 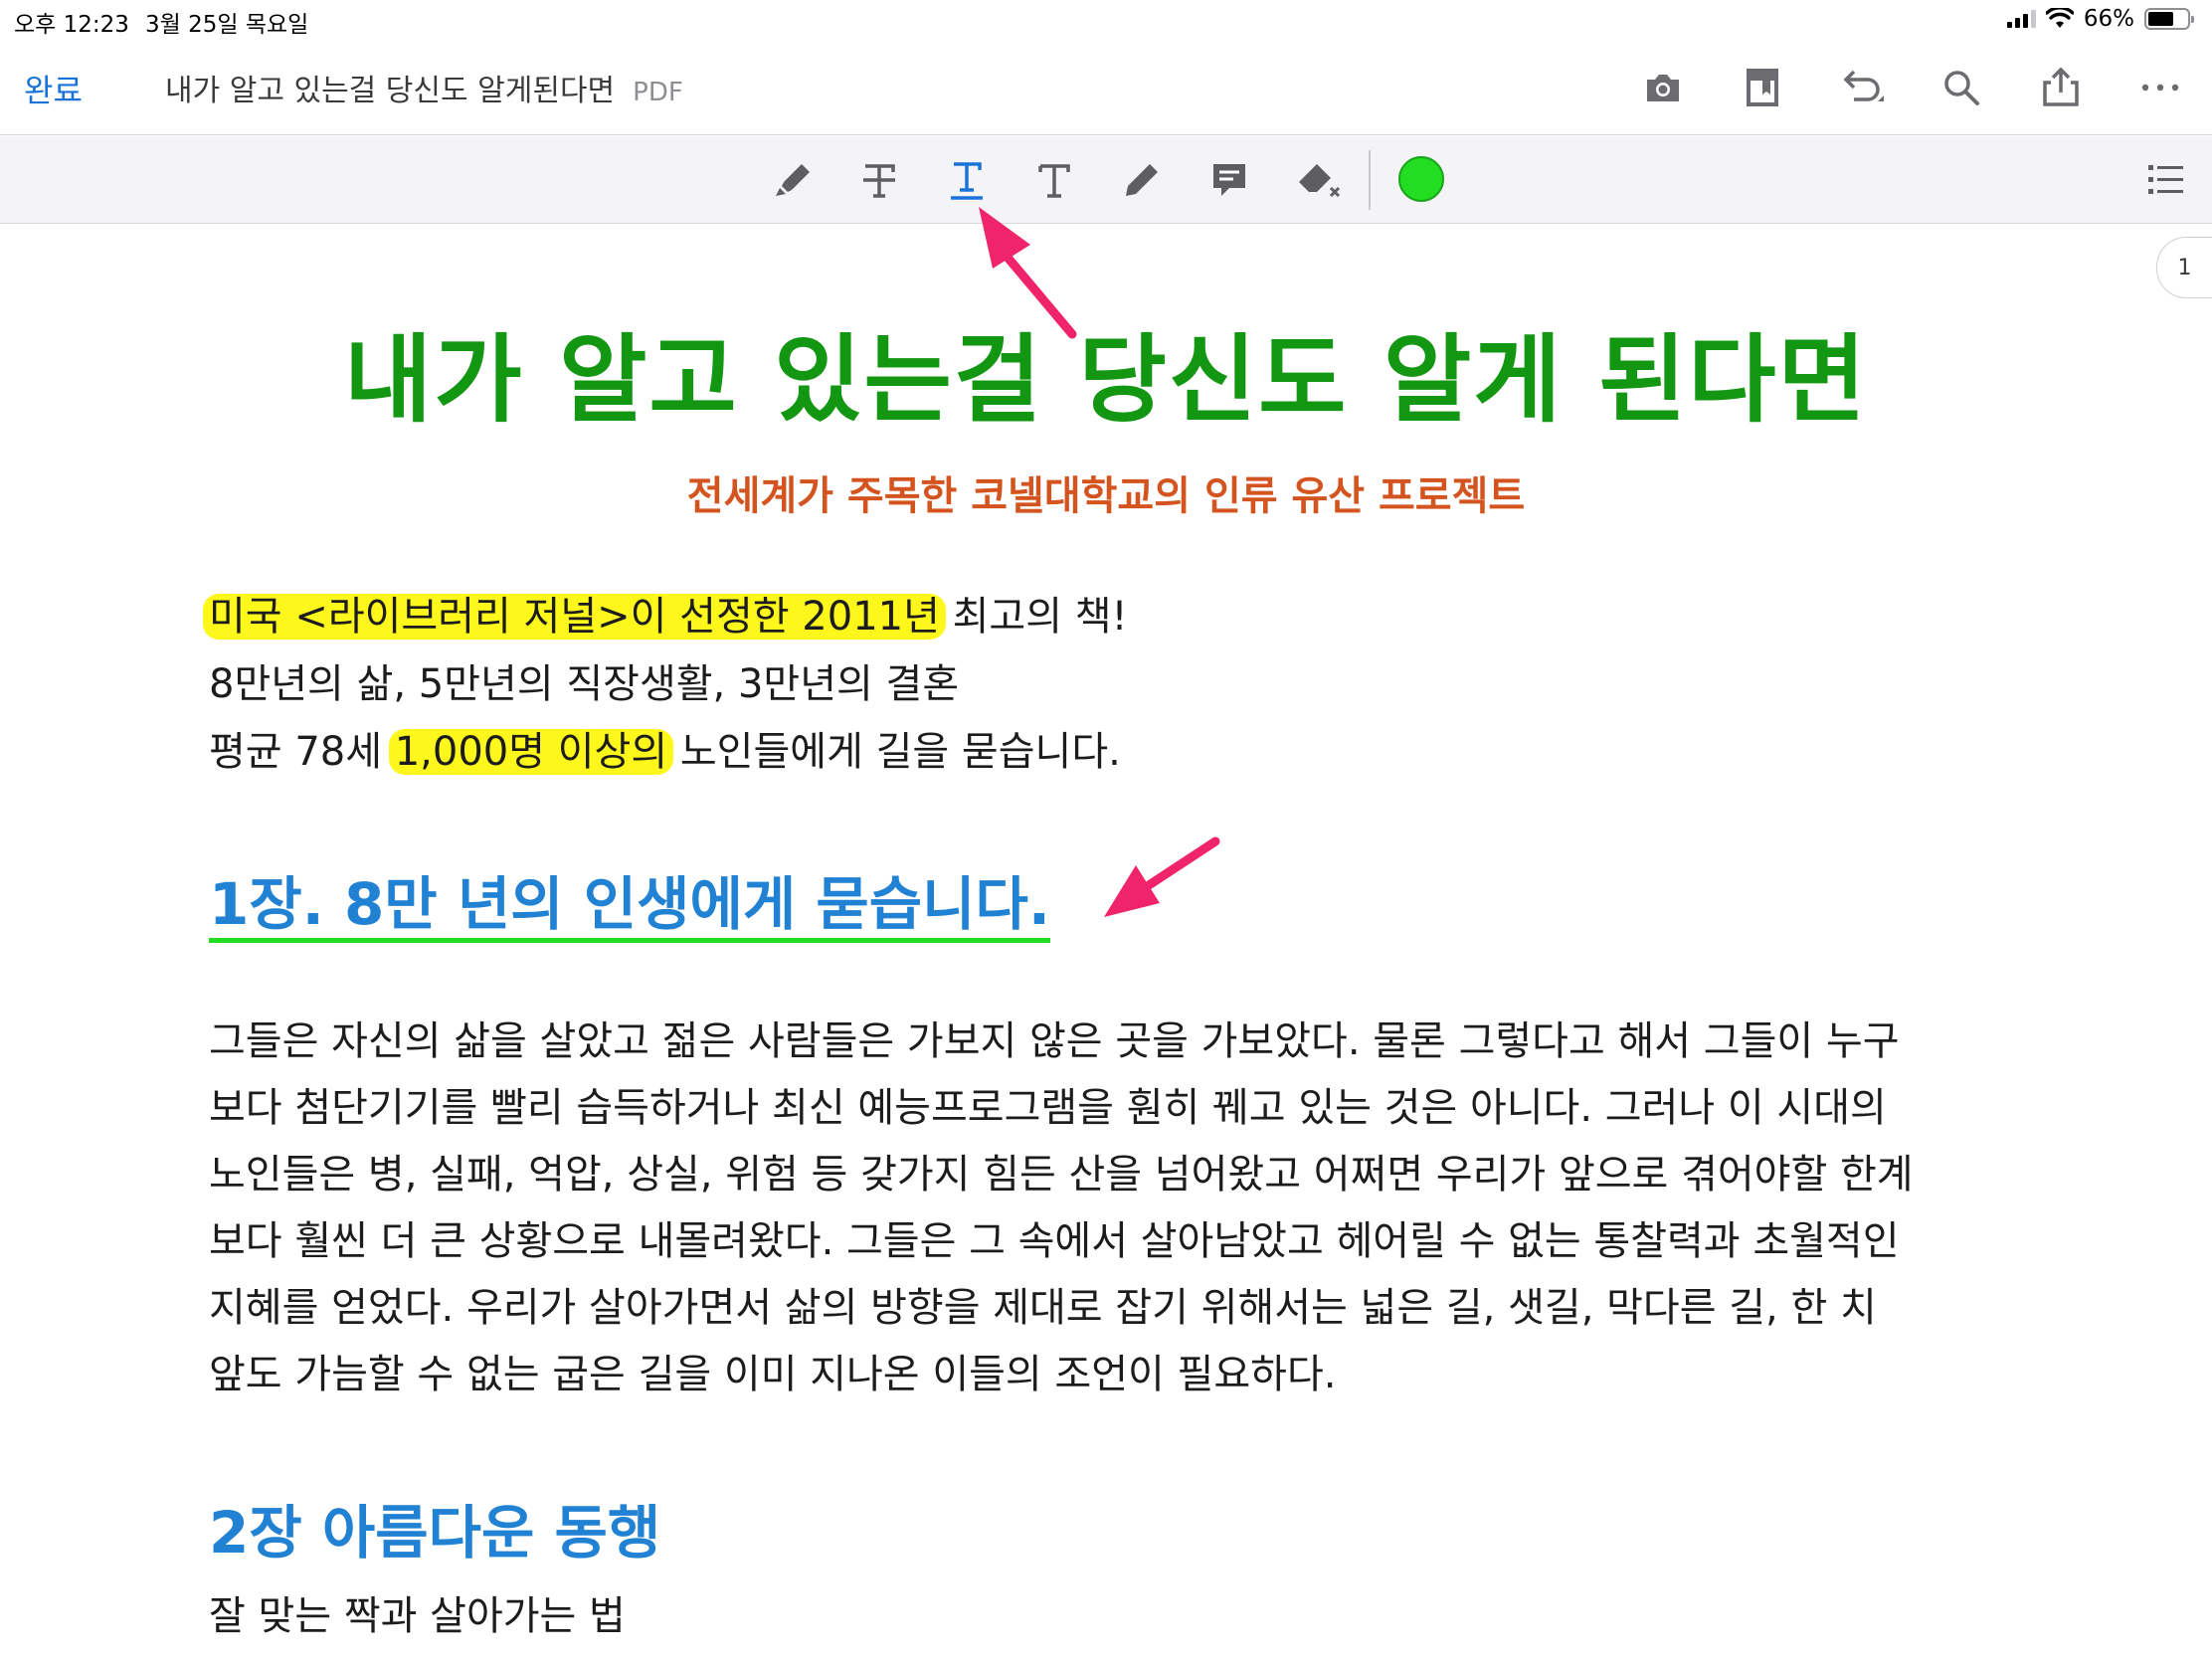 What do you see at coordinates (1961, 87) in the screenshot?
I see `search-icon` at bounding box center [1961, 87].